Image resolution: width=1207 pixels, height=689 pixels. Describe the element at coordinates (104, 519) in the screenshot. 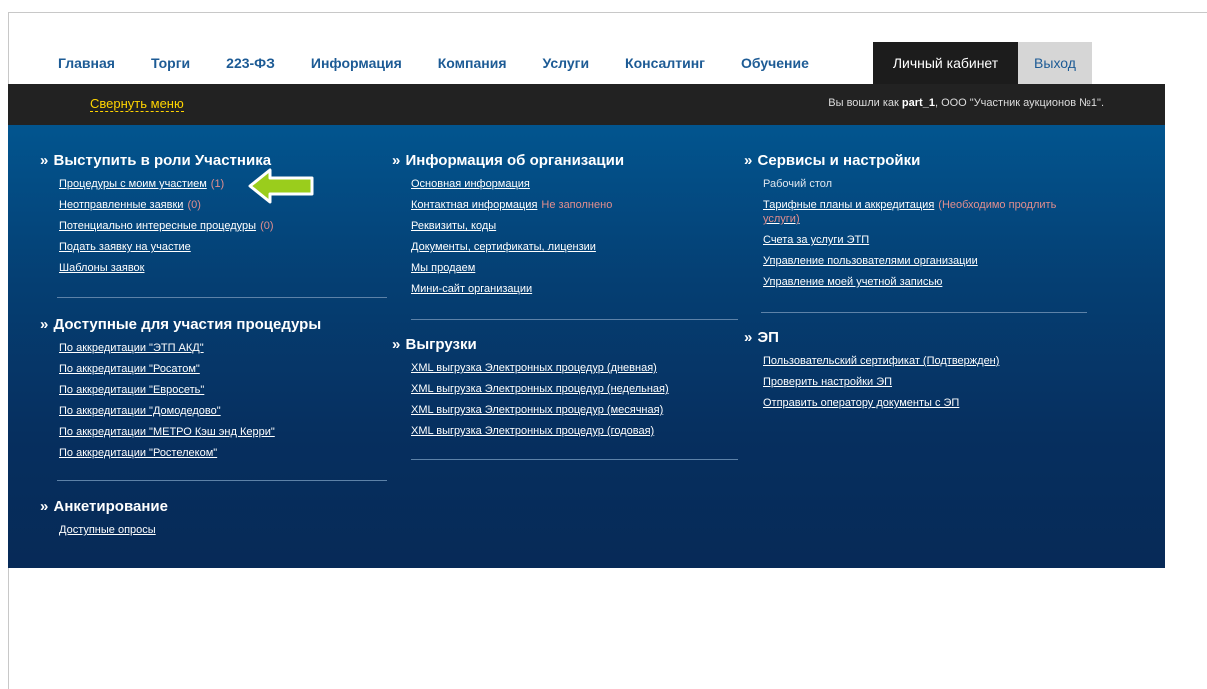

I see `section-survey: » Анкетирование Доступные опросы` at that location.